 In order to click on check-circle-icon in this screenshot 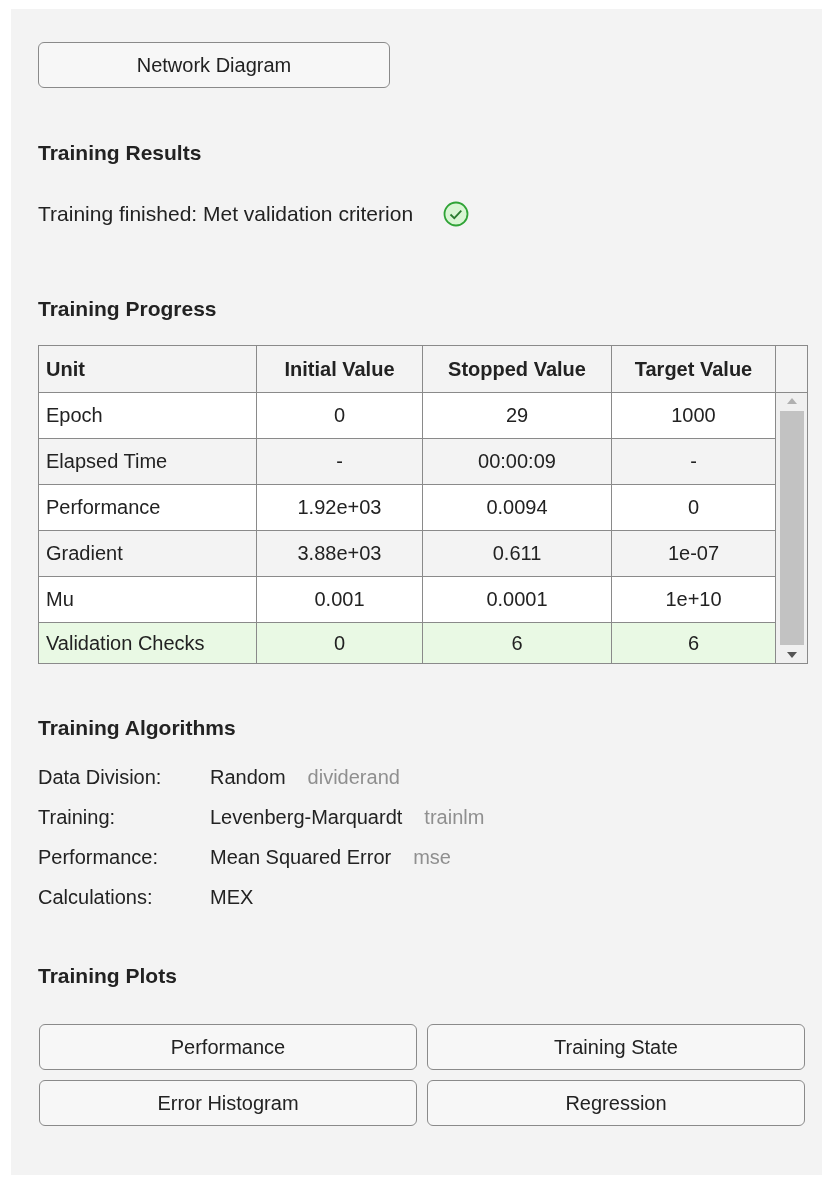, I will do `click(456, 214)`.